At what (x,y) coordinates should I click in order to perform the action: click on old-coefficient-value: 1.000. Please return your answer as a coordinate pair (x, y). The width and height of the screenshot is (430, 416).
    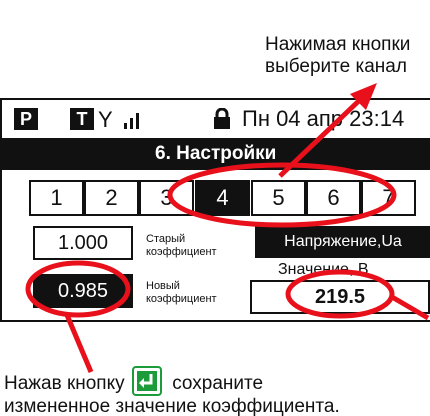
    Looking at the image, I should click on (83, 243).